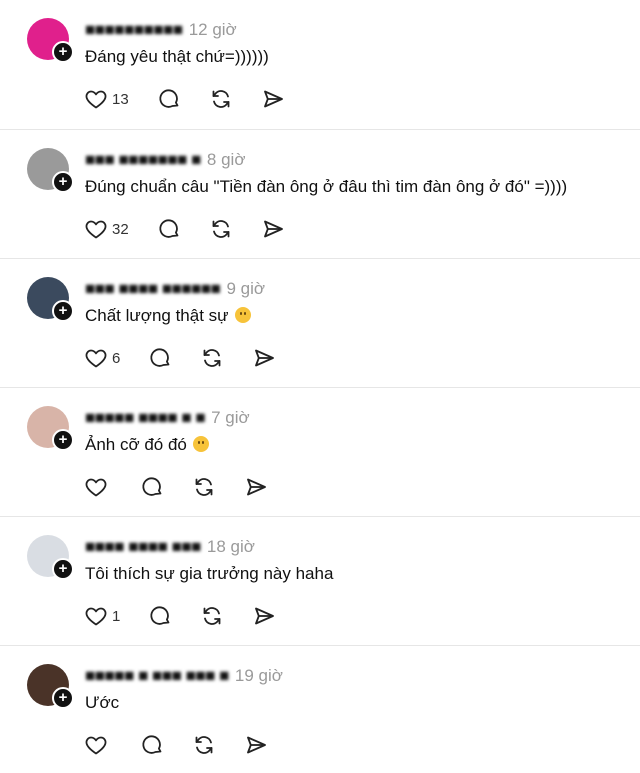  What do you see at coordinates (198, 229) in the screenshot?
I see `action-bar: 32` at bounding box center [198, 229].